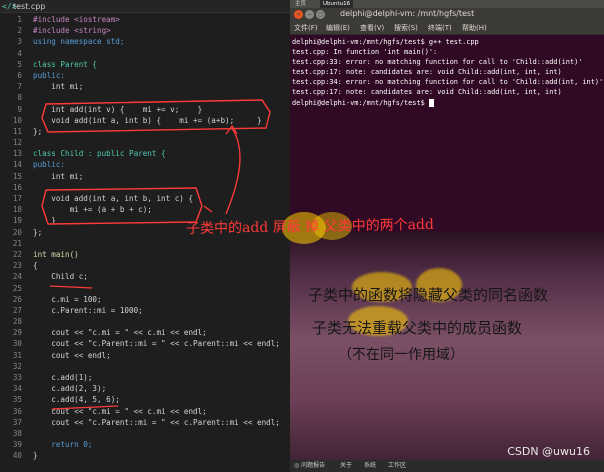 This screenshot has width=604, height=472. What do you see at coordinates (145, 276) in the screenshot?
I see `code-line: 24 Child c;` at bounding box center [145, 276].